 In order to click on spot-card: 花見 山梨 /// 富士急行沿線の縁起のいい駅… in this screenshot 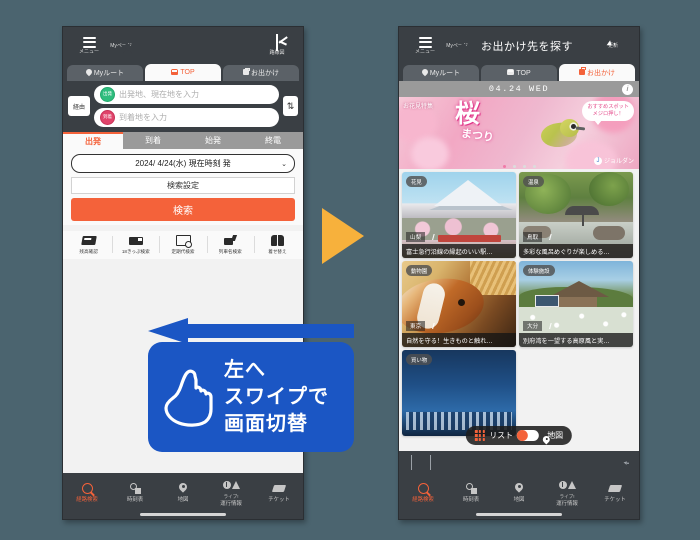, I will do `click(459, 215)`.